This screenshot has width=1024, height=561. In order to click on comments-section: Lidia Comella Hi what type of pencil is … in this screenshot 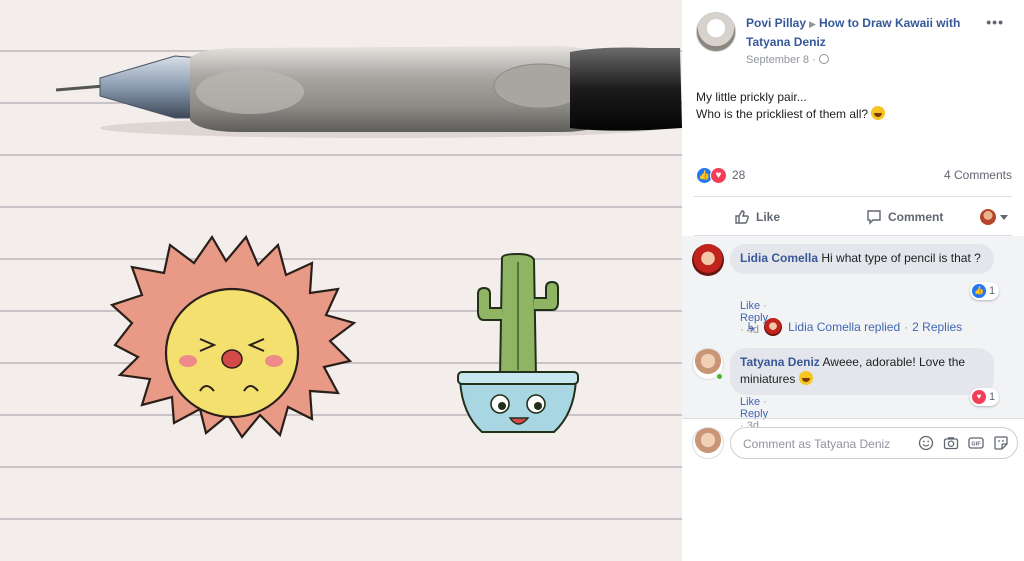, I will do `click(853, 334)`.